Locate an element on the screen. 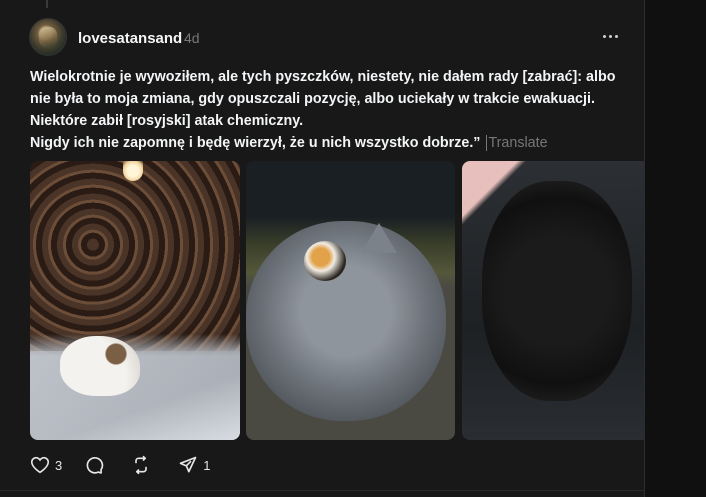 The image size is (706, 497). post-time: 4d is located at coordinates (192, 38).